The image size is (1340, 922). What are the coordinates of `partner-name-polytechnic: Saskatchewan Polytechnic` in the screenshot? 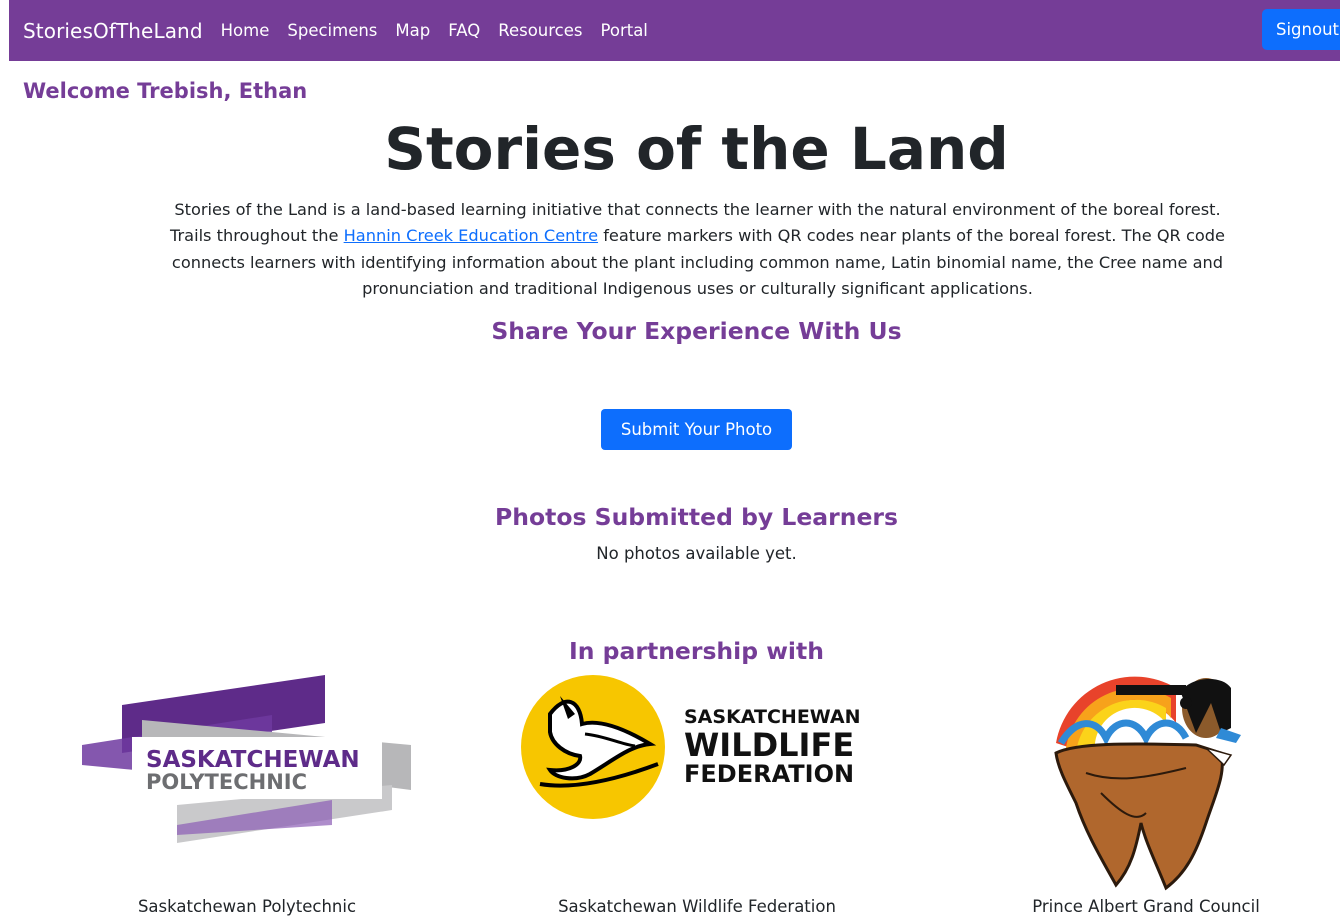 It's located at (247, 906).